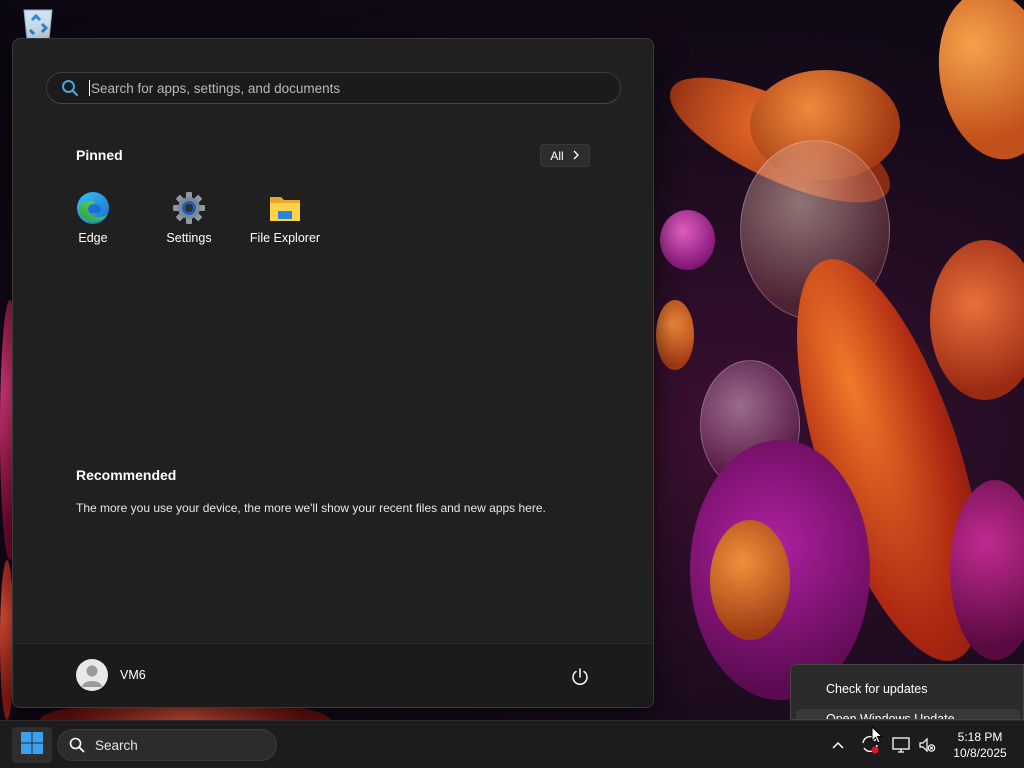  What do you see at coordinates (89, 88) in the screenshot?
I see `text-caret` at bounding box center [89, 88].